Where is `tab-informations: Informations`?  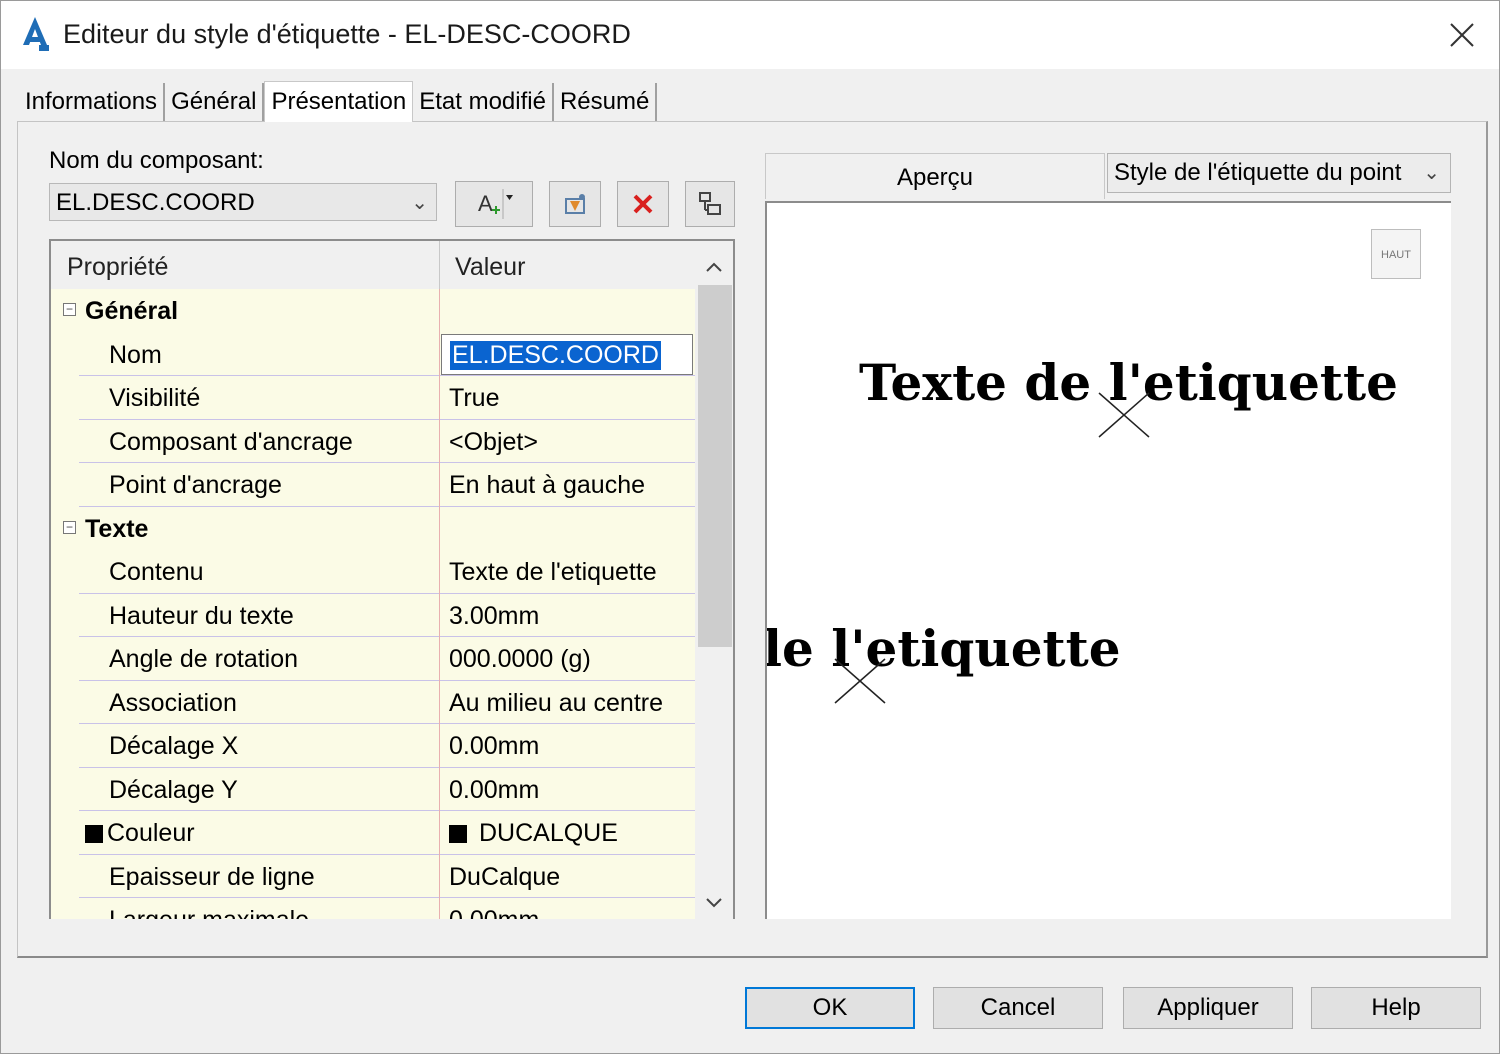
tab-informations: Informations is located at coordinates (92, 102).